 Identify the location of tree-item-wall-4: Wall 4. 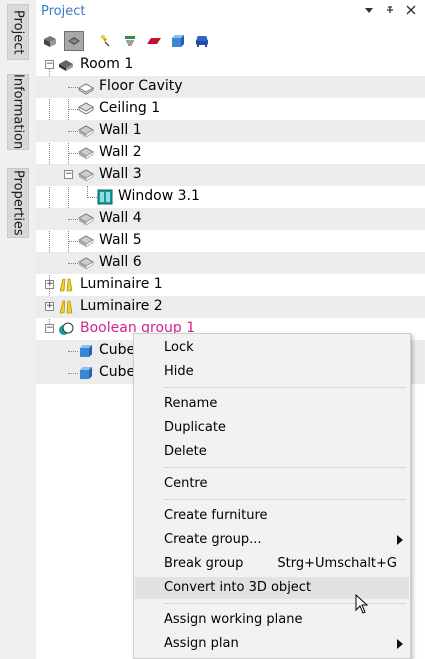
(230, 219).